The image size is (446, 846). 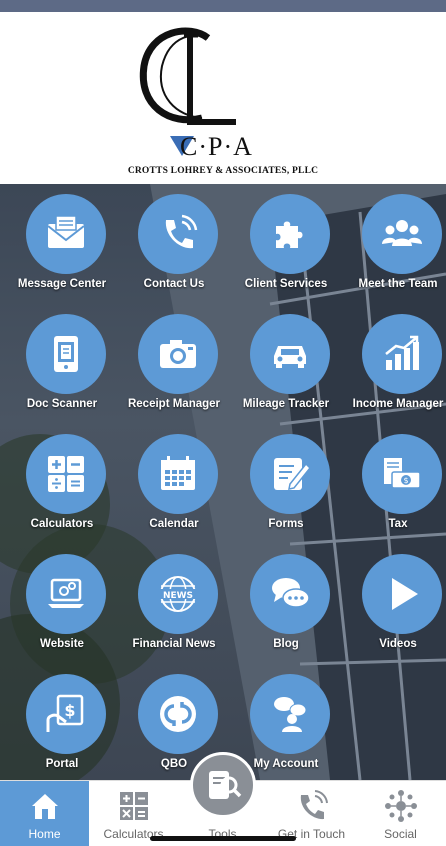 I want to click on tools-icon, so click(x=225, y=785).